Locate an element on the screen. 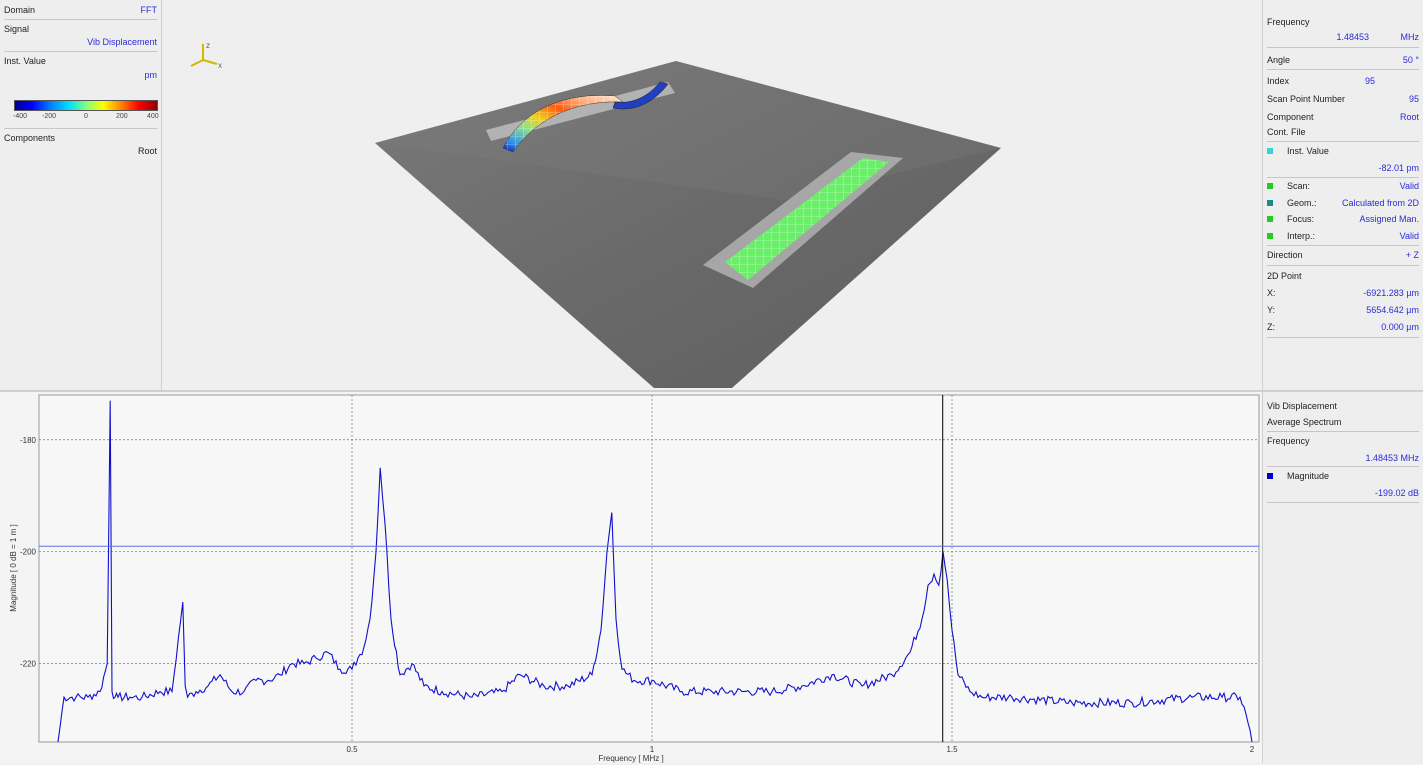 The height and width of the screenshot is (765, 1423). magnitude-label-row: Magnitude is located at coordinates (1343, 477).